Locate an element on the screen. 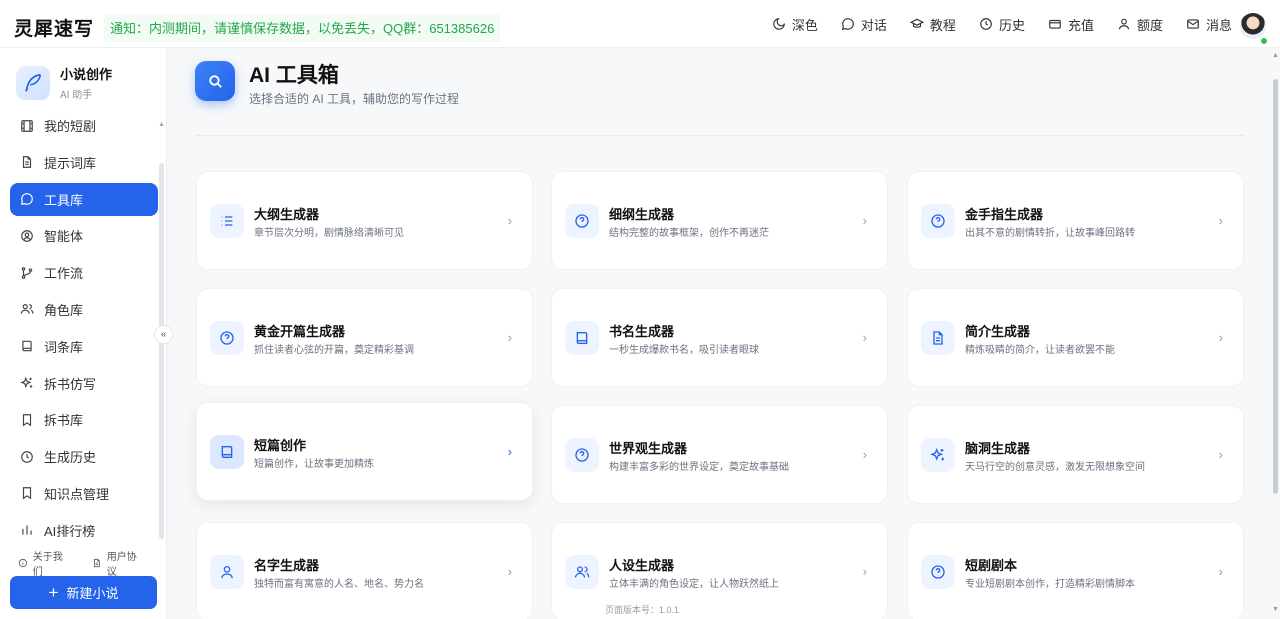 This screenshot has width=1280, height=619. sidebar-item-my-drama: 我的短剧 is located at coordinates (84, 125).